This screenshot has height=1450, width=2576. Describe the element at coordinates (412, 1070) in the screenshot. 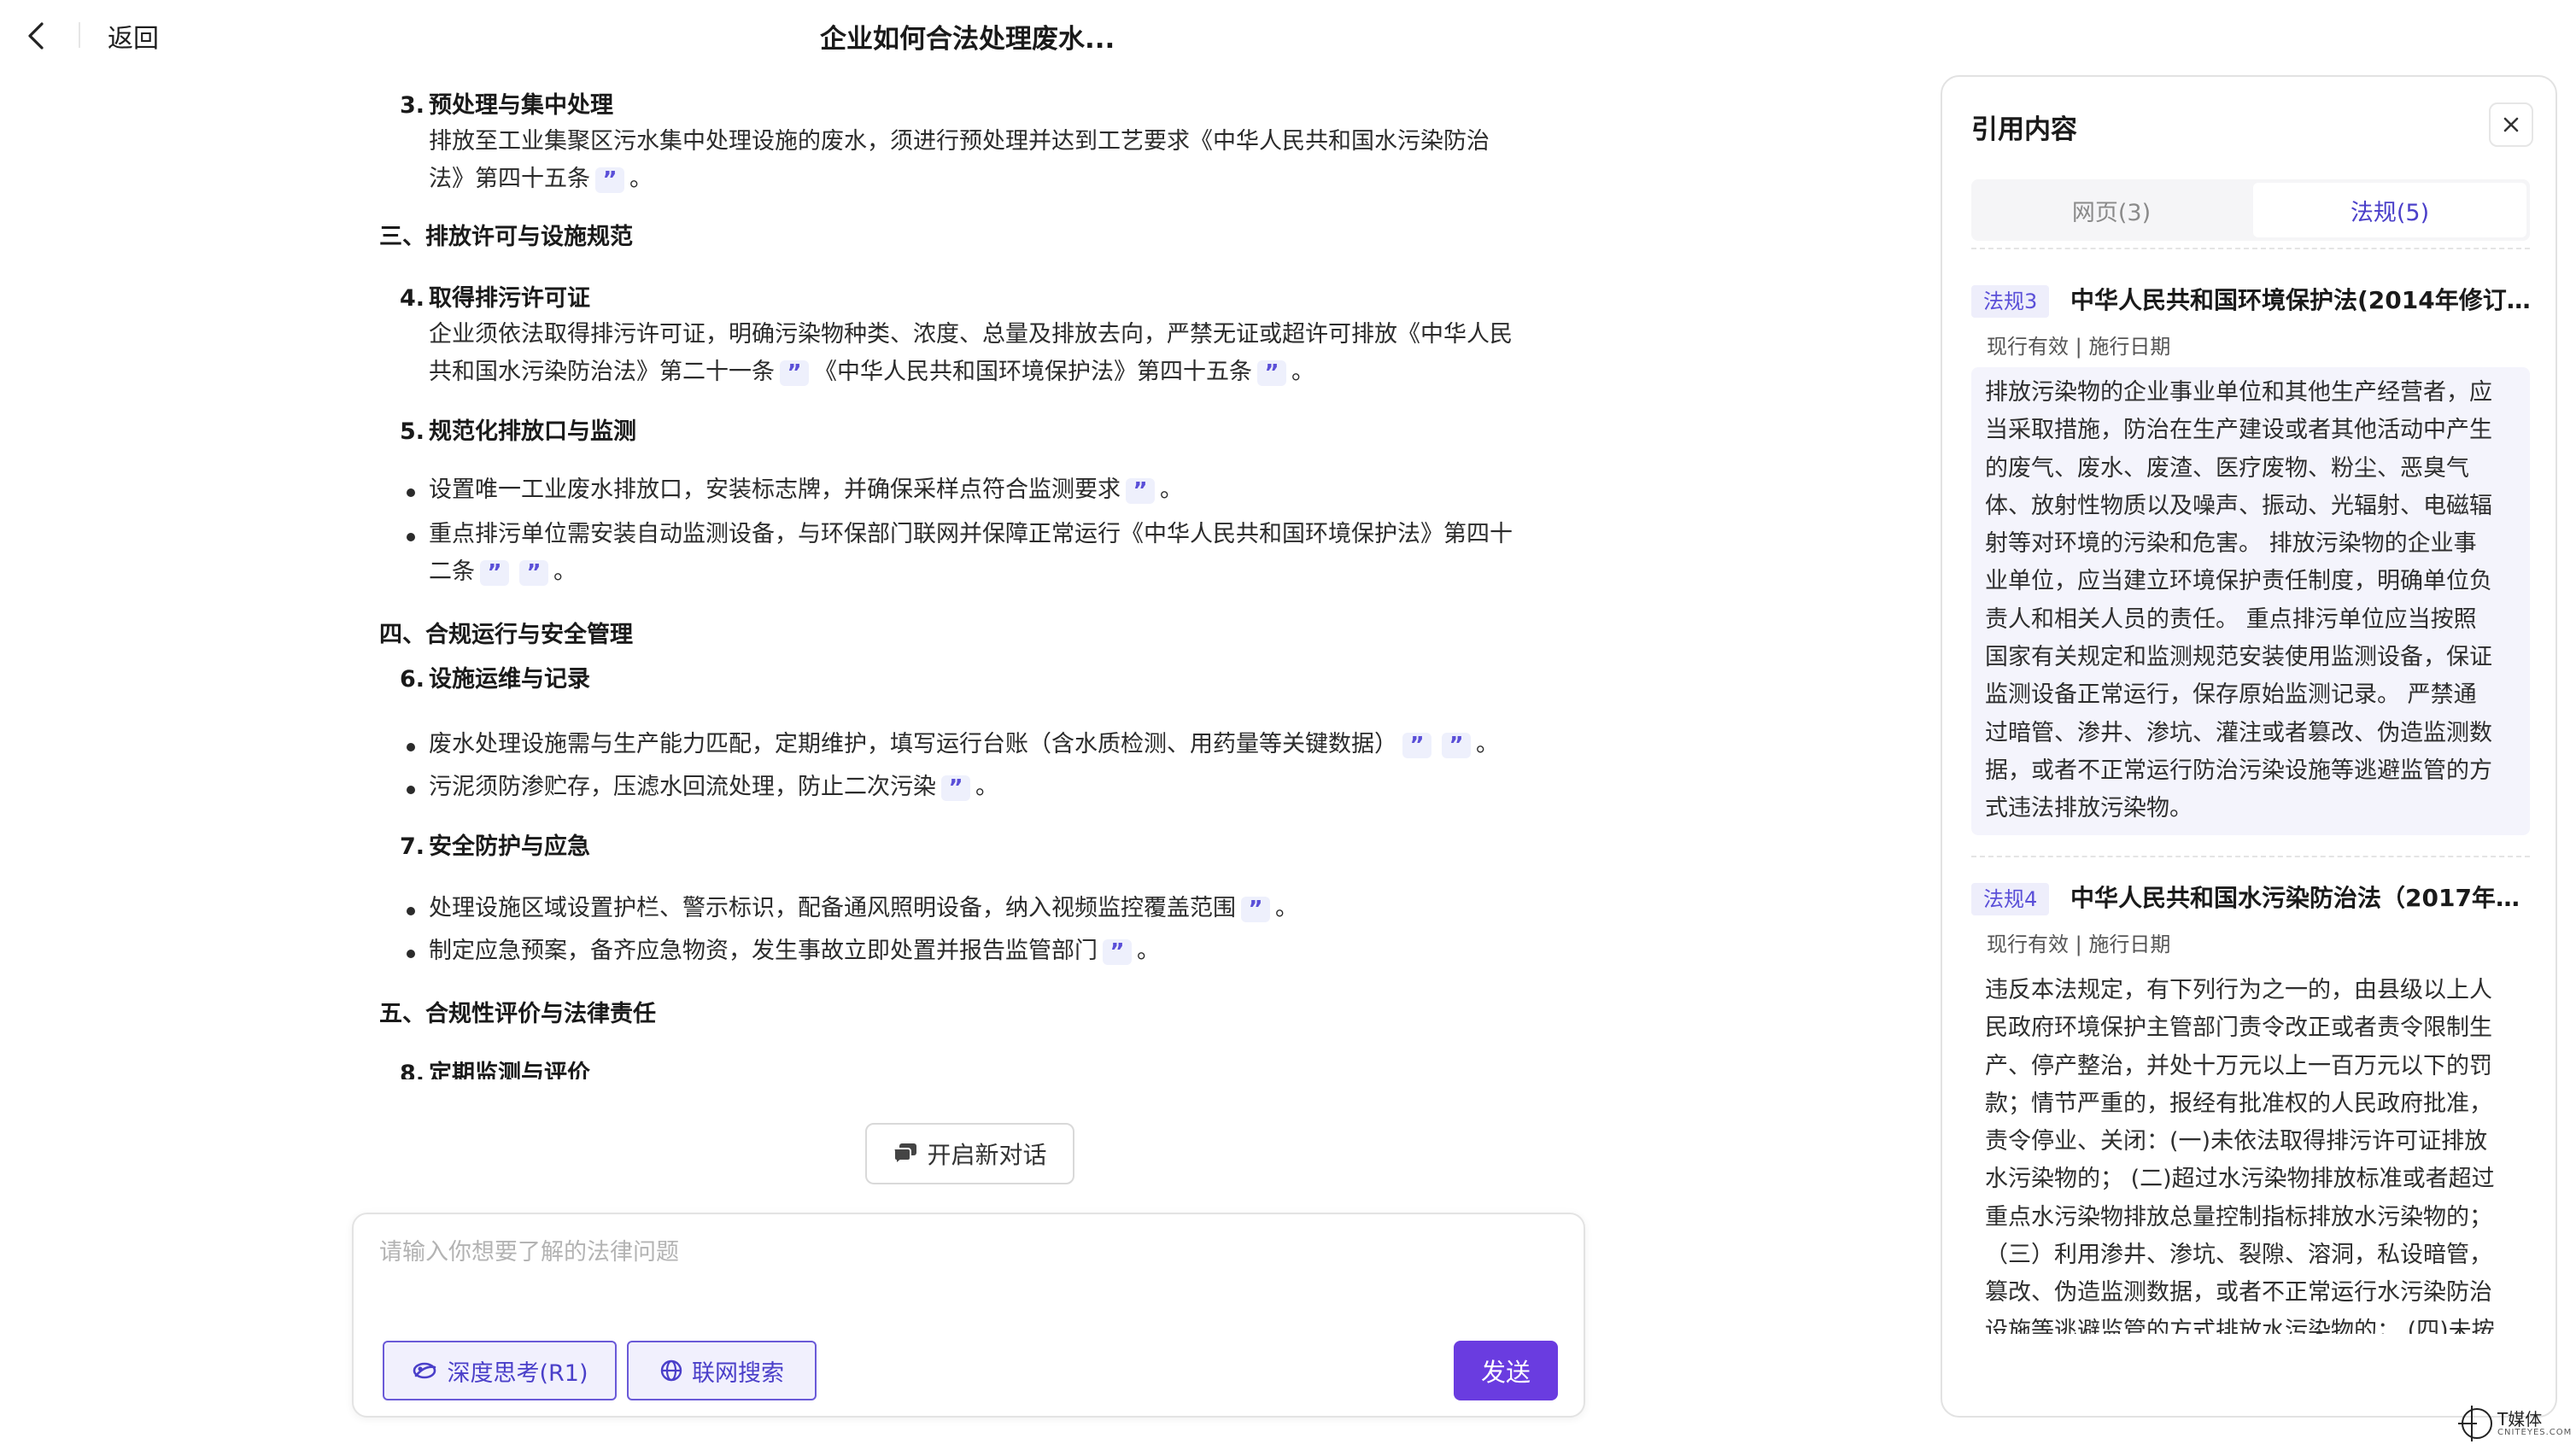

I see `item-number: 8.` at that location.